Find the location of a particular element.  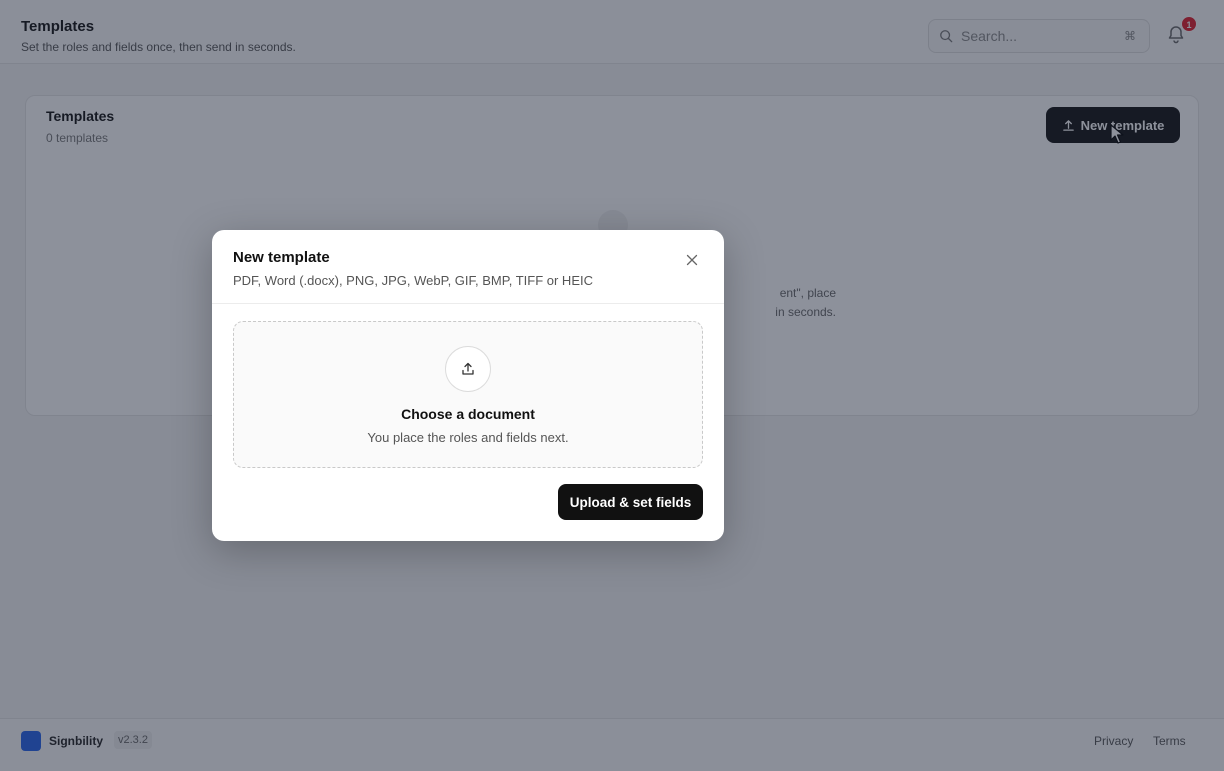

dropzone-subtitle: You place the roles and fields next. is located at coordinates (468, 437).